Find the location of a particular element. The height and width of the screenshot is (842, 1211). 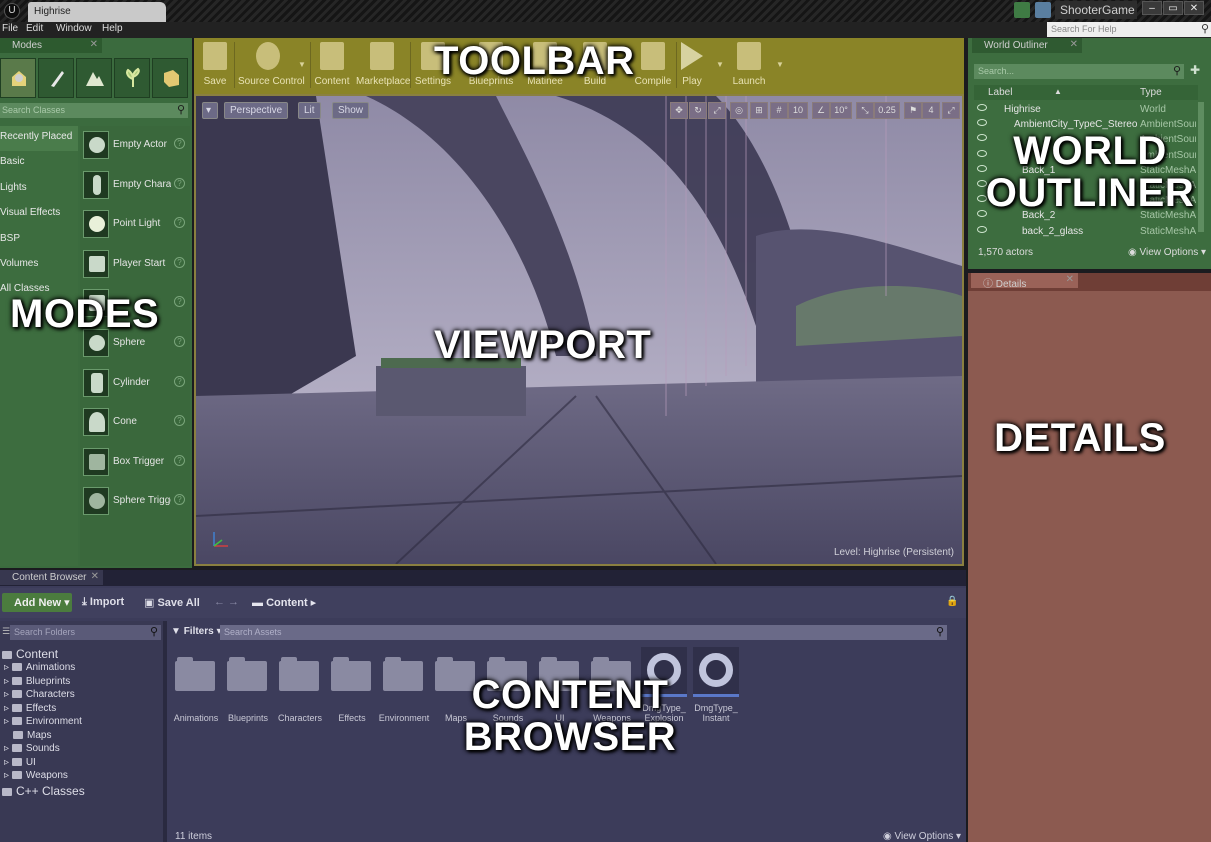

scale-snap-value: 0.25 is located at coordinates (887, 110).